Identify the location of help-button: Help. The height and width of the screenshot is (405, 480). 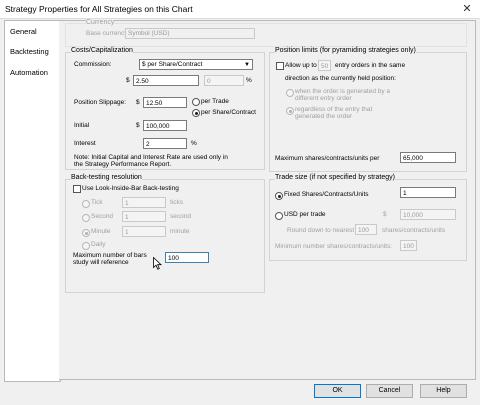
(443, 391).